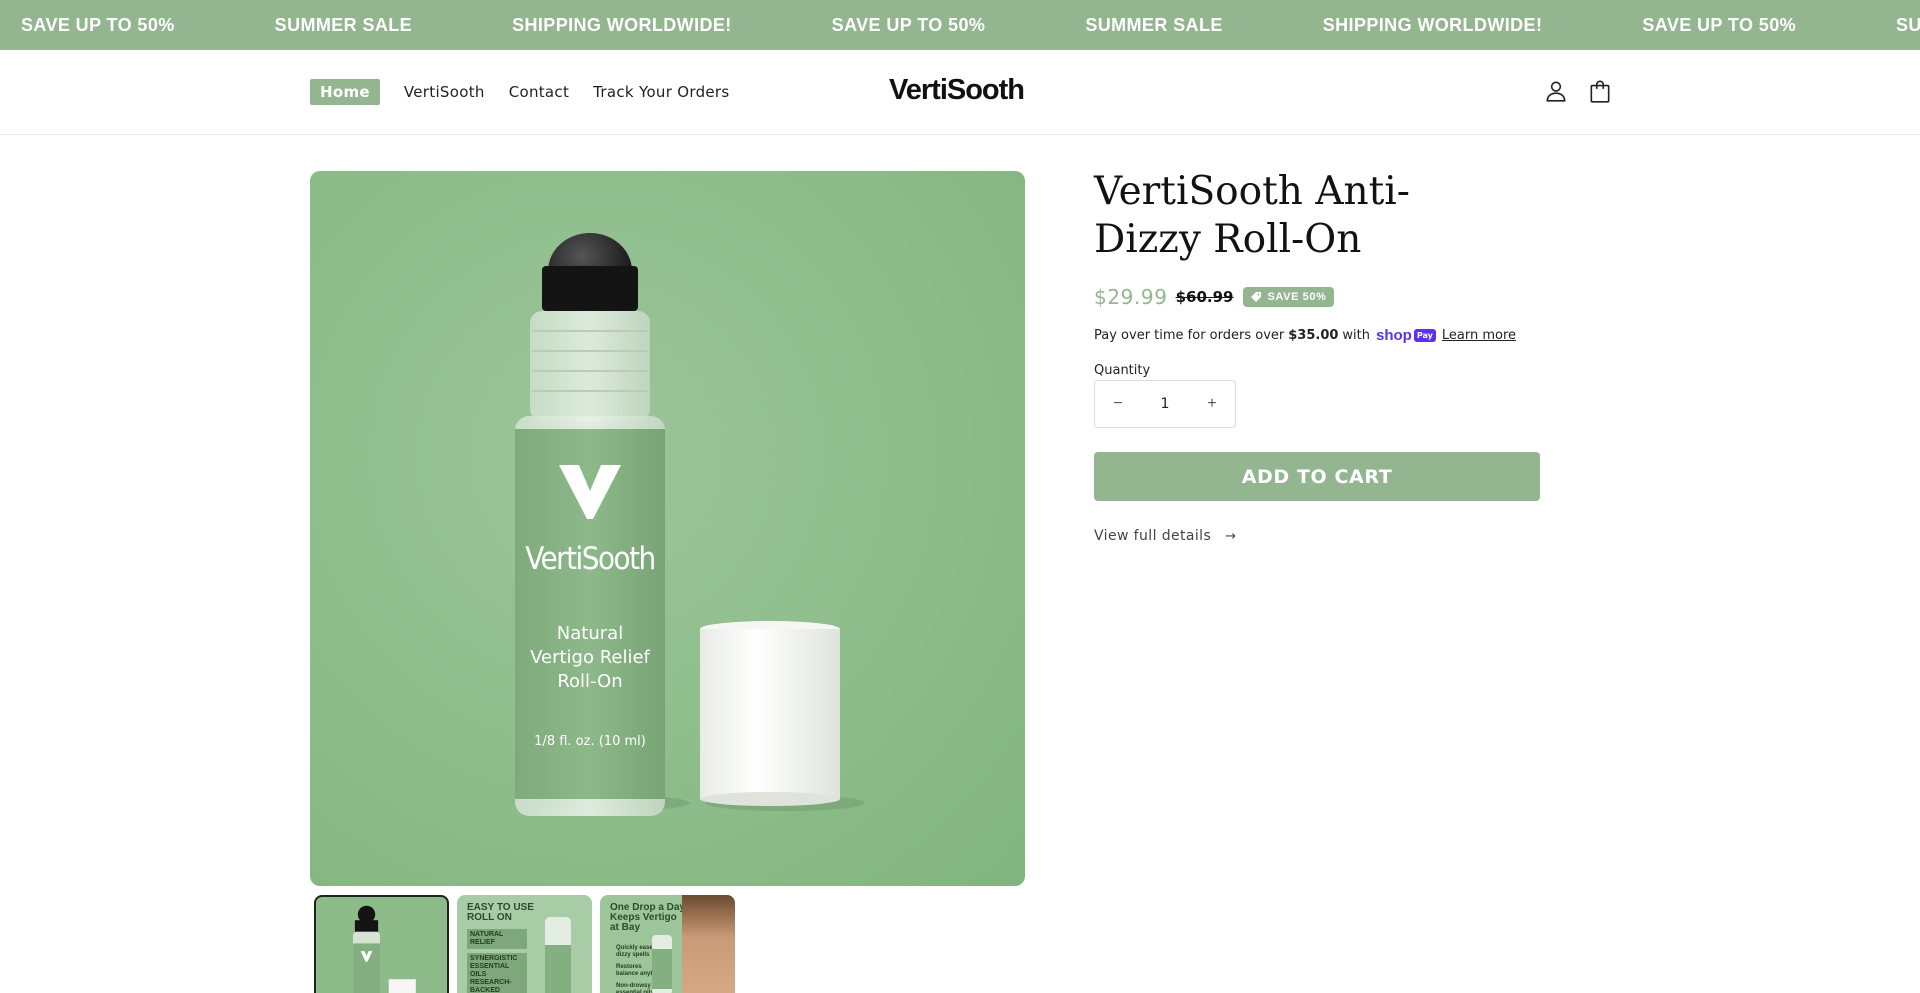  I want to click on minus-icon: −, so click(1118, 404).